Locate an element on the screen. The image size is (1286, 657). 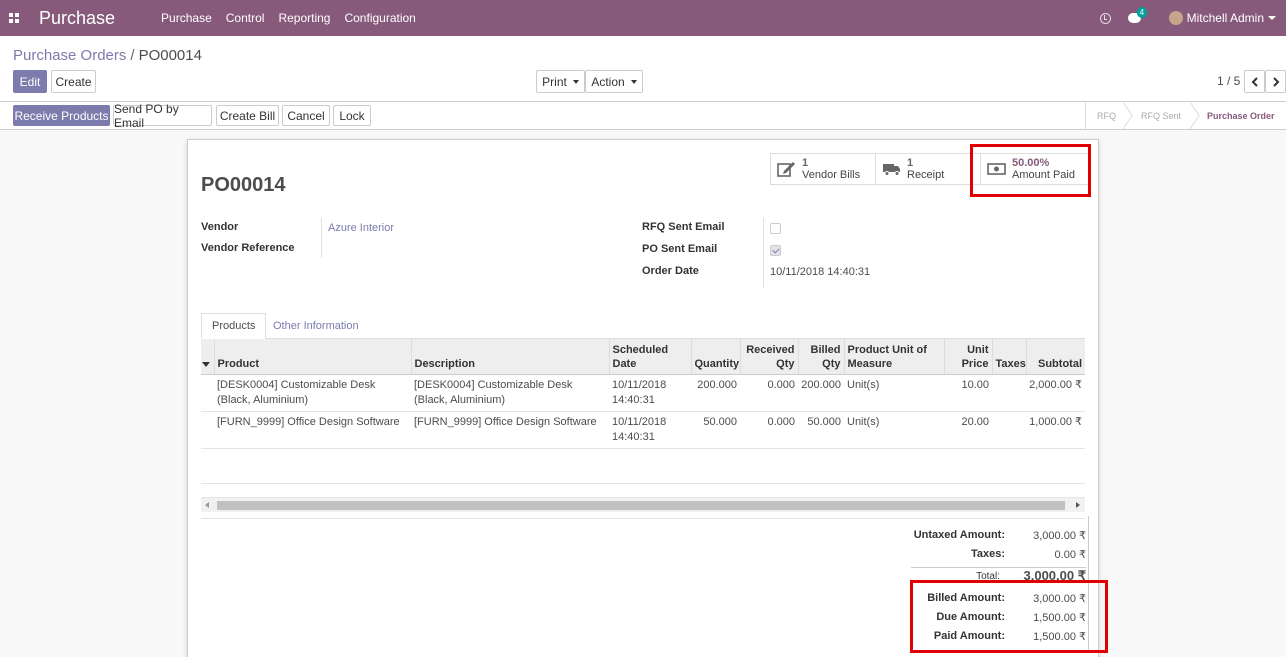
print-dropdown: Print is located at coordinates (560, 81).